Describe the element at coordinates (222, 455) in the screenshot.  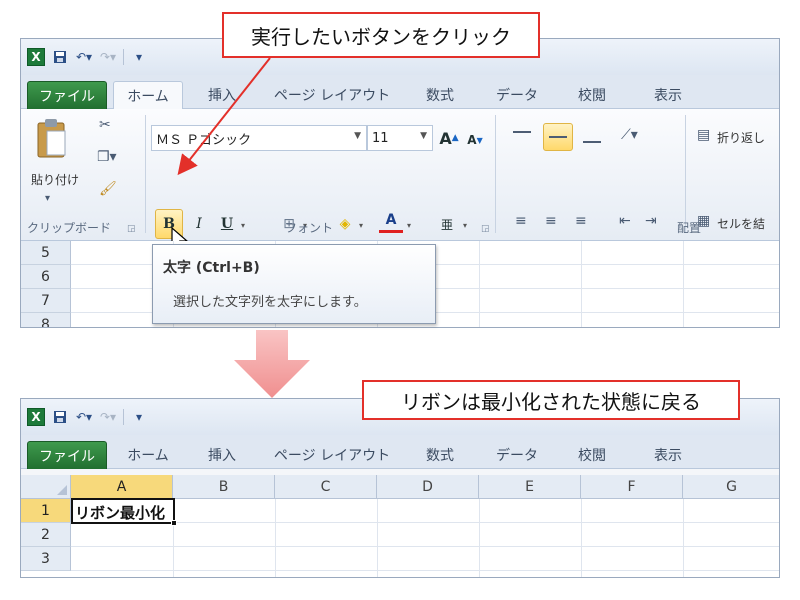
I see `tab-insert: 挿入` at that location.